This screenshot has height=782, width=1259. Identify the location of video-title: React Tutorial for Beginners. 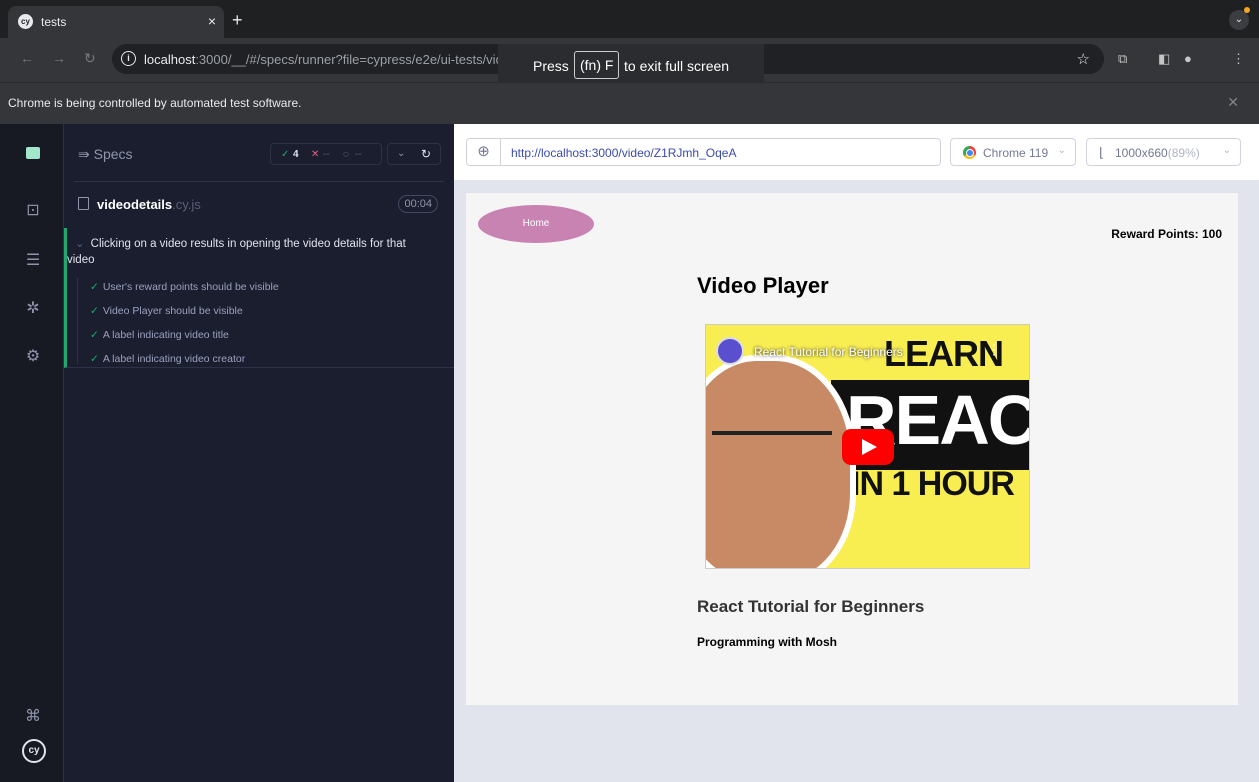
(811, 606).